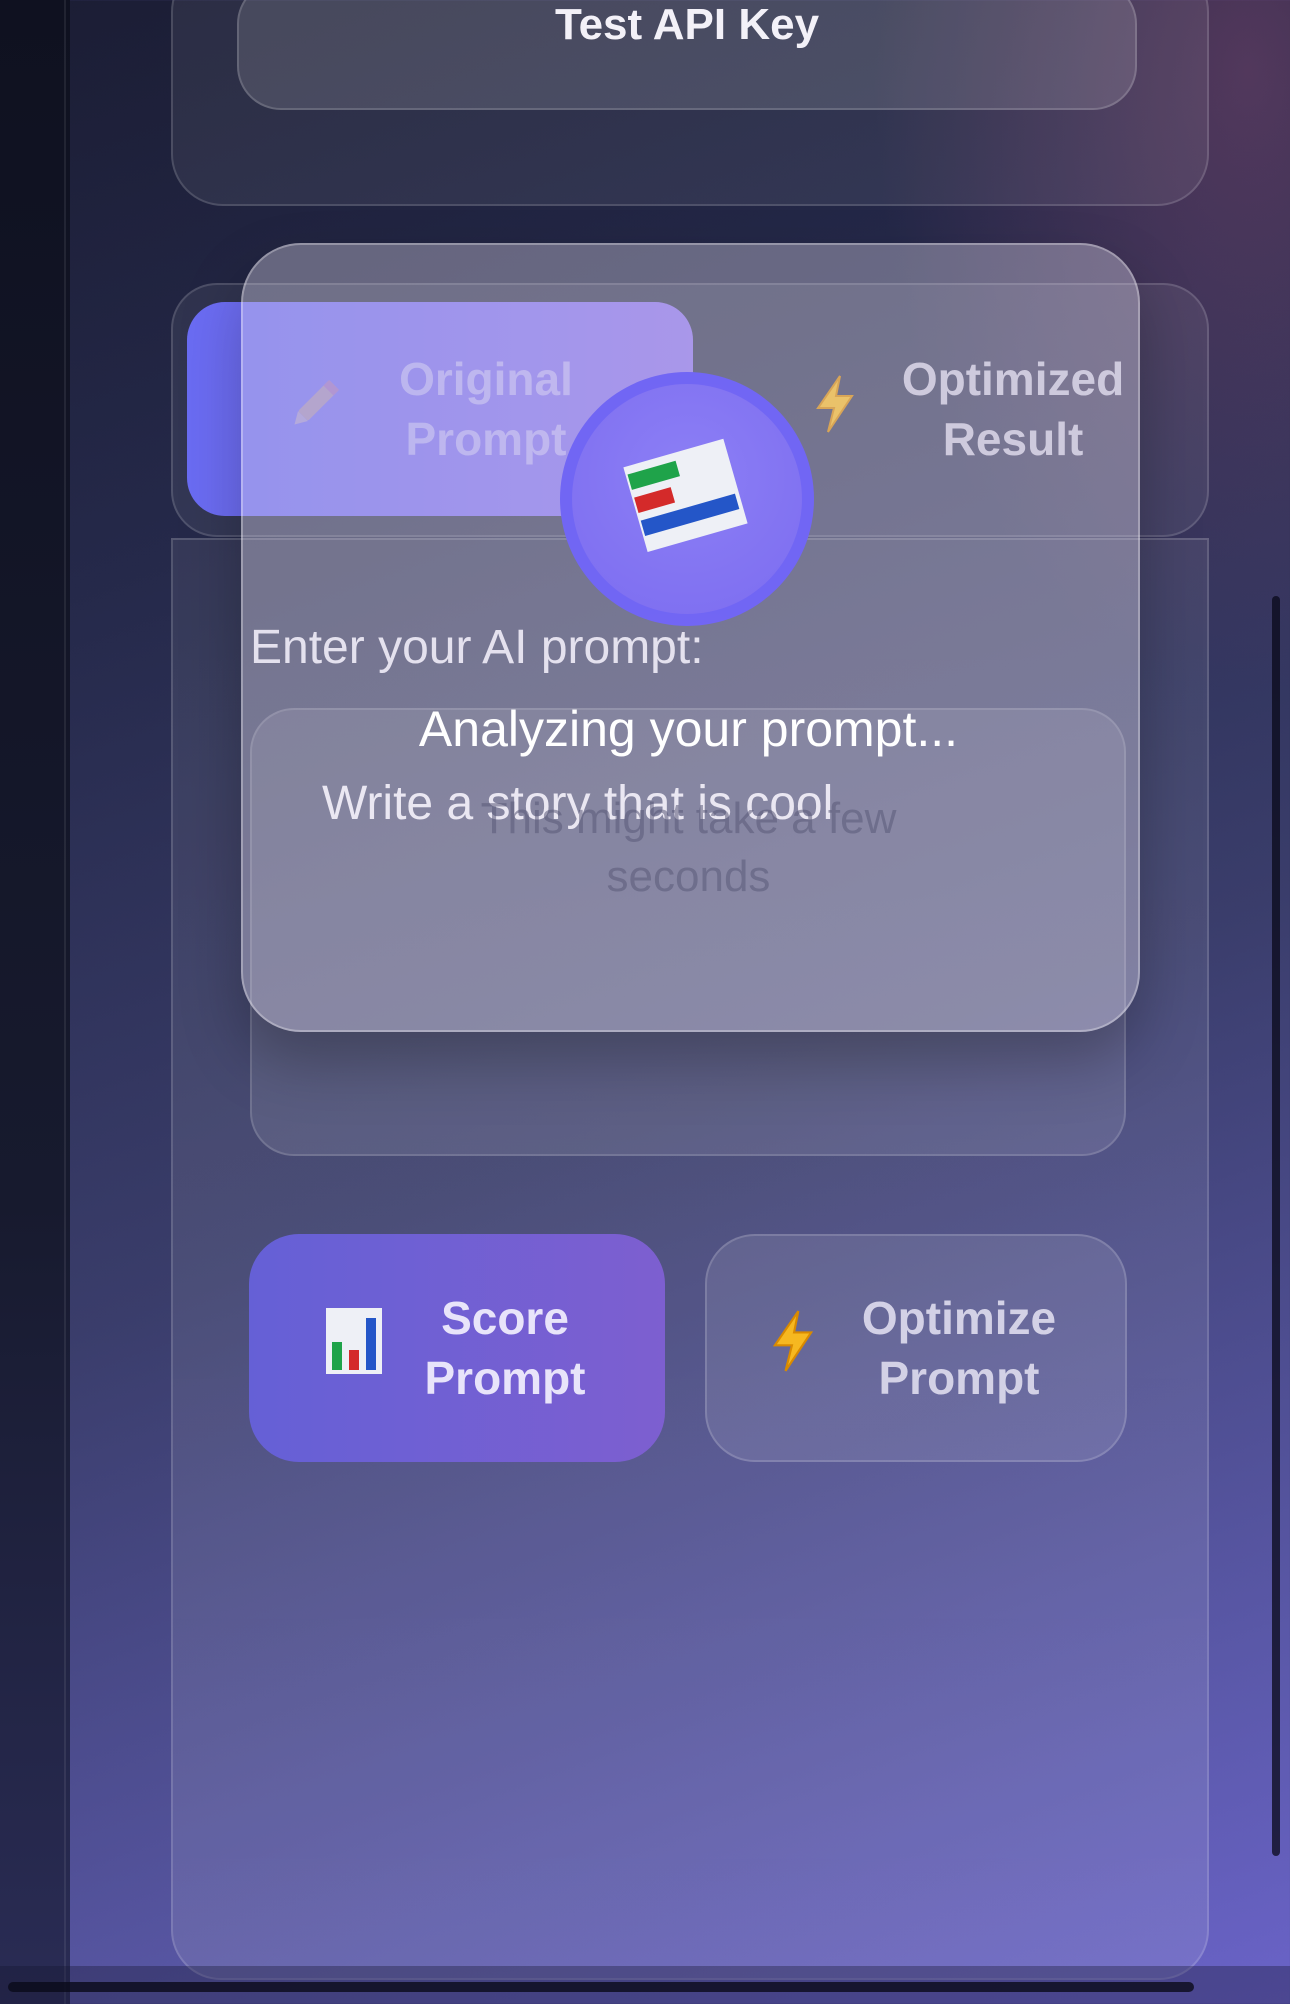 This screenshot has width=1290, height=2004. I want to click on horizontal-scrollbar, so click(601, 1987).